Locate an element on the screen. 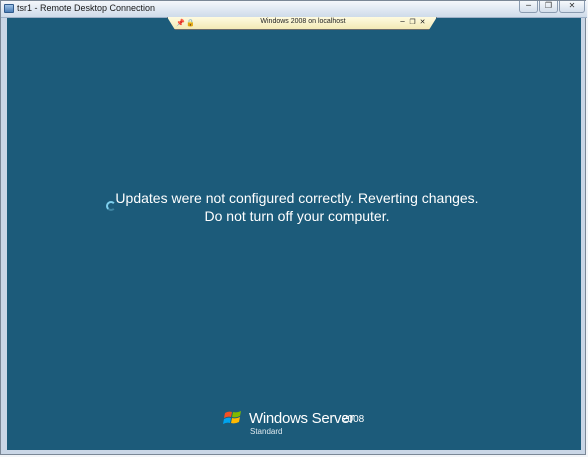 This screenshot has width=588, height=457. restore-button: ❐ is located at coordinates (548, 7).